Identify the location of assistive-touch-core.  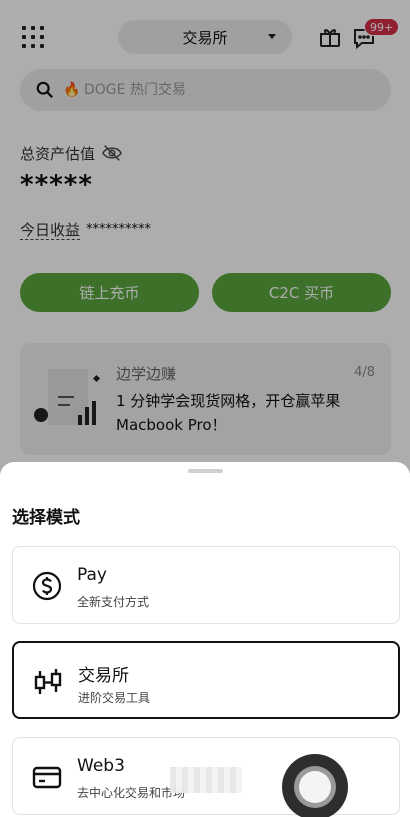
(315, 787).